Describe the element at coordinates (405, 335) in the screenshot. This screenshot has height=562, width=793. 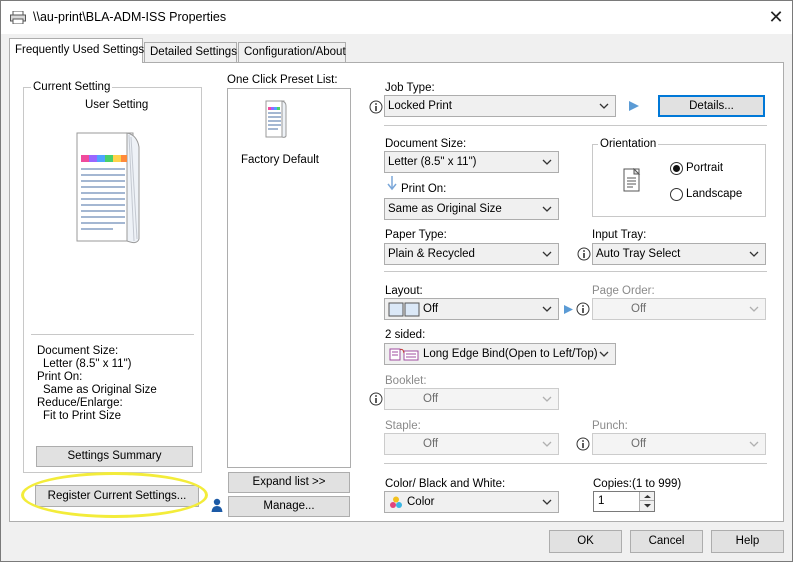
I see `two-sided-label: 2 sided:` at that location.